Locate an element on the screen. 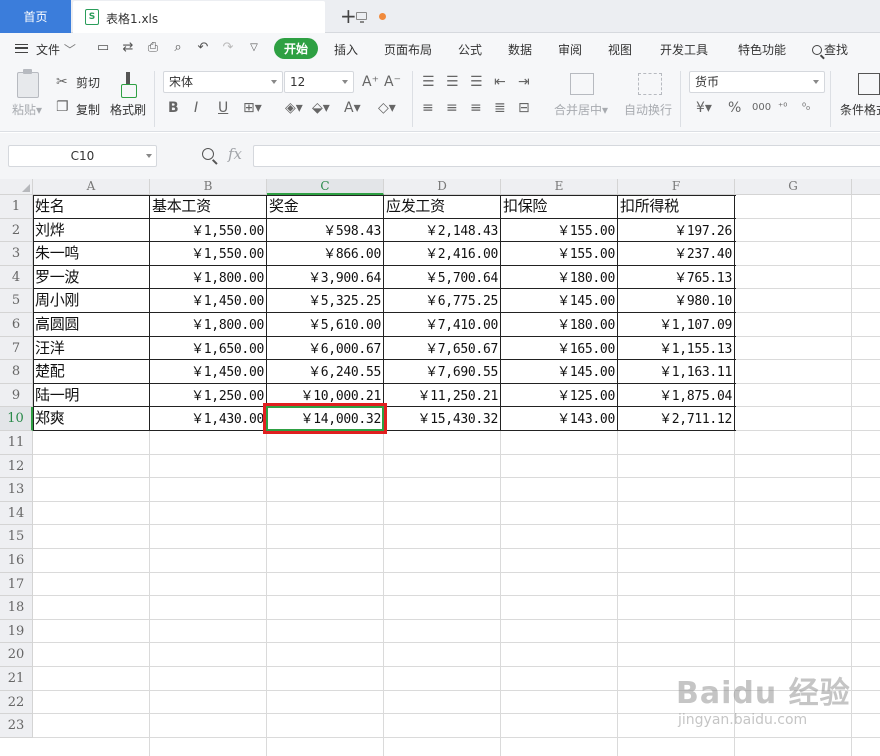 Image resolution: width=880 pixels, height=756 pixels. align-right-icon: ≡ is located at coordinates (476, 108).